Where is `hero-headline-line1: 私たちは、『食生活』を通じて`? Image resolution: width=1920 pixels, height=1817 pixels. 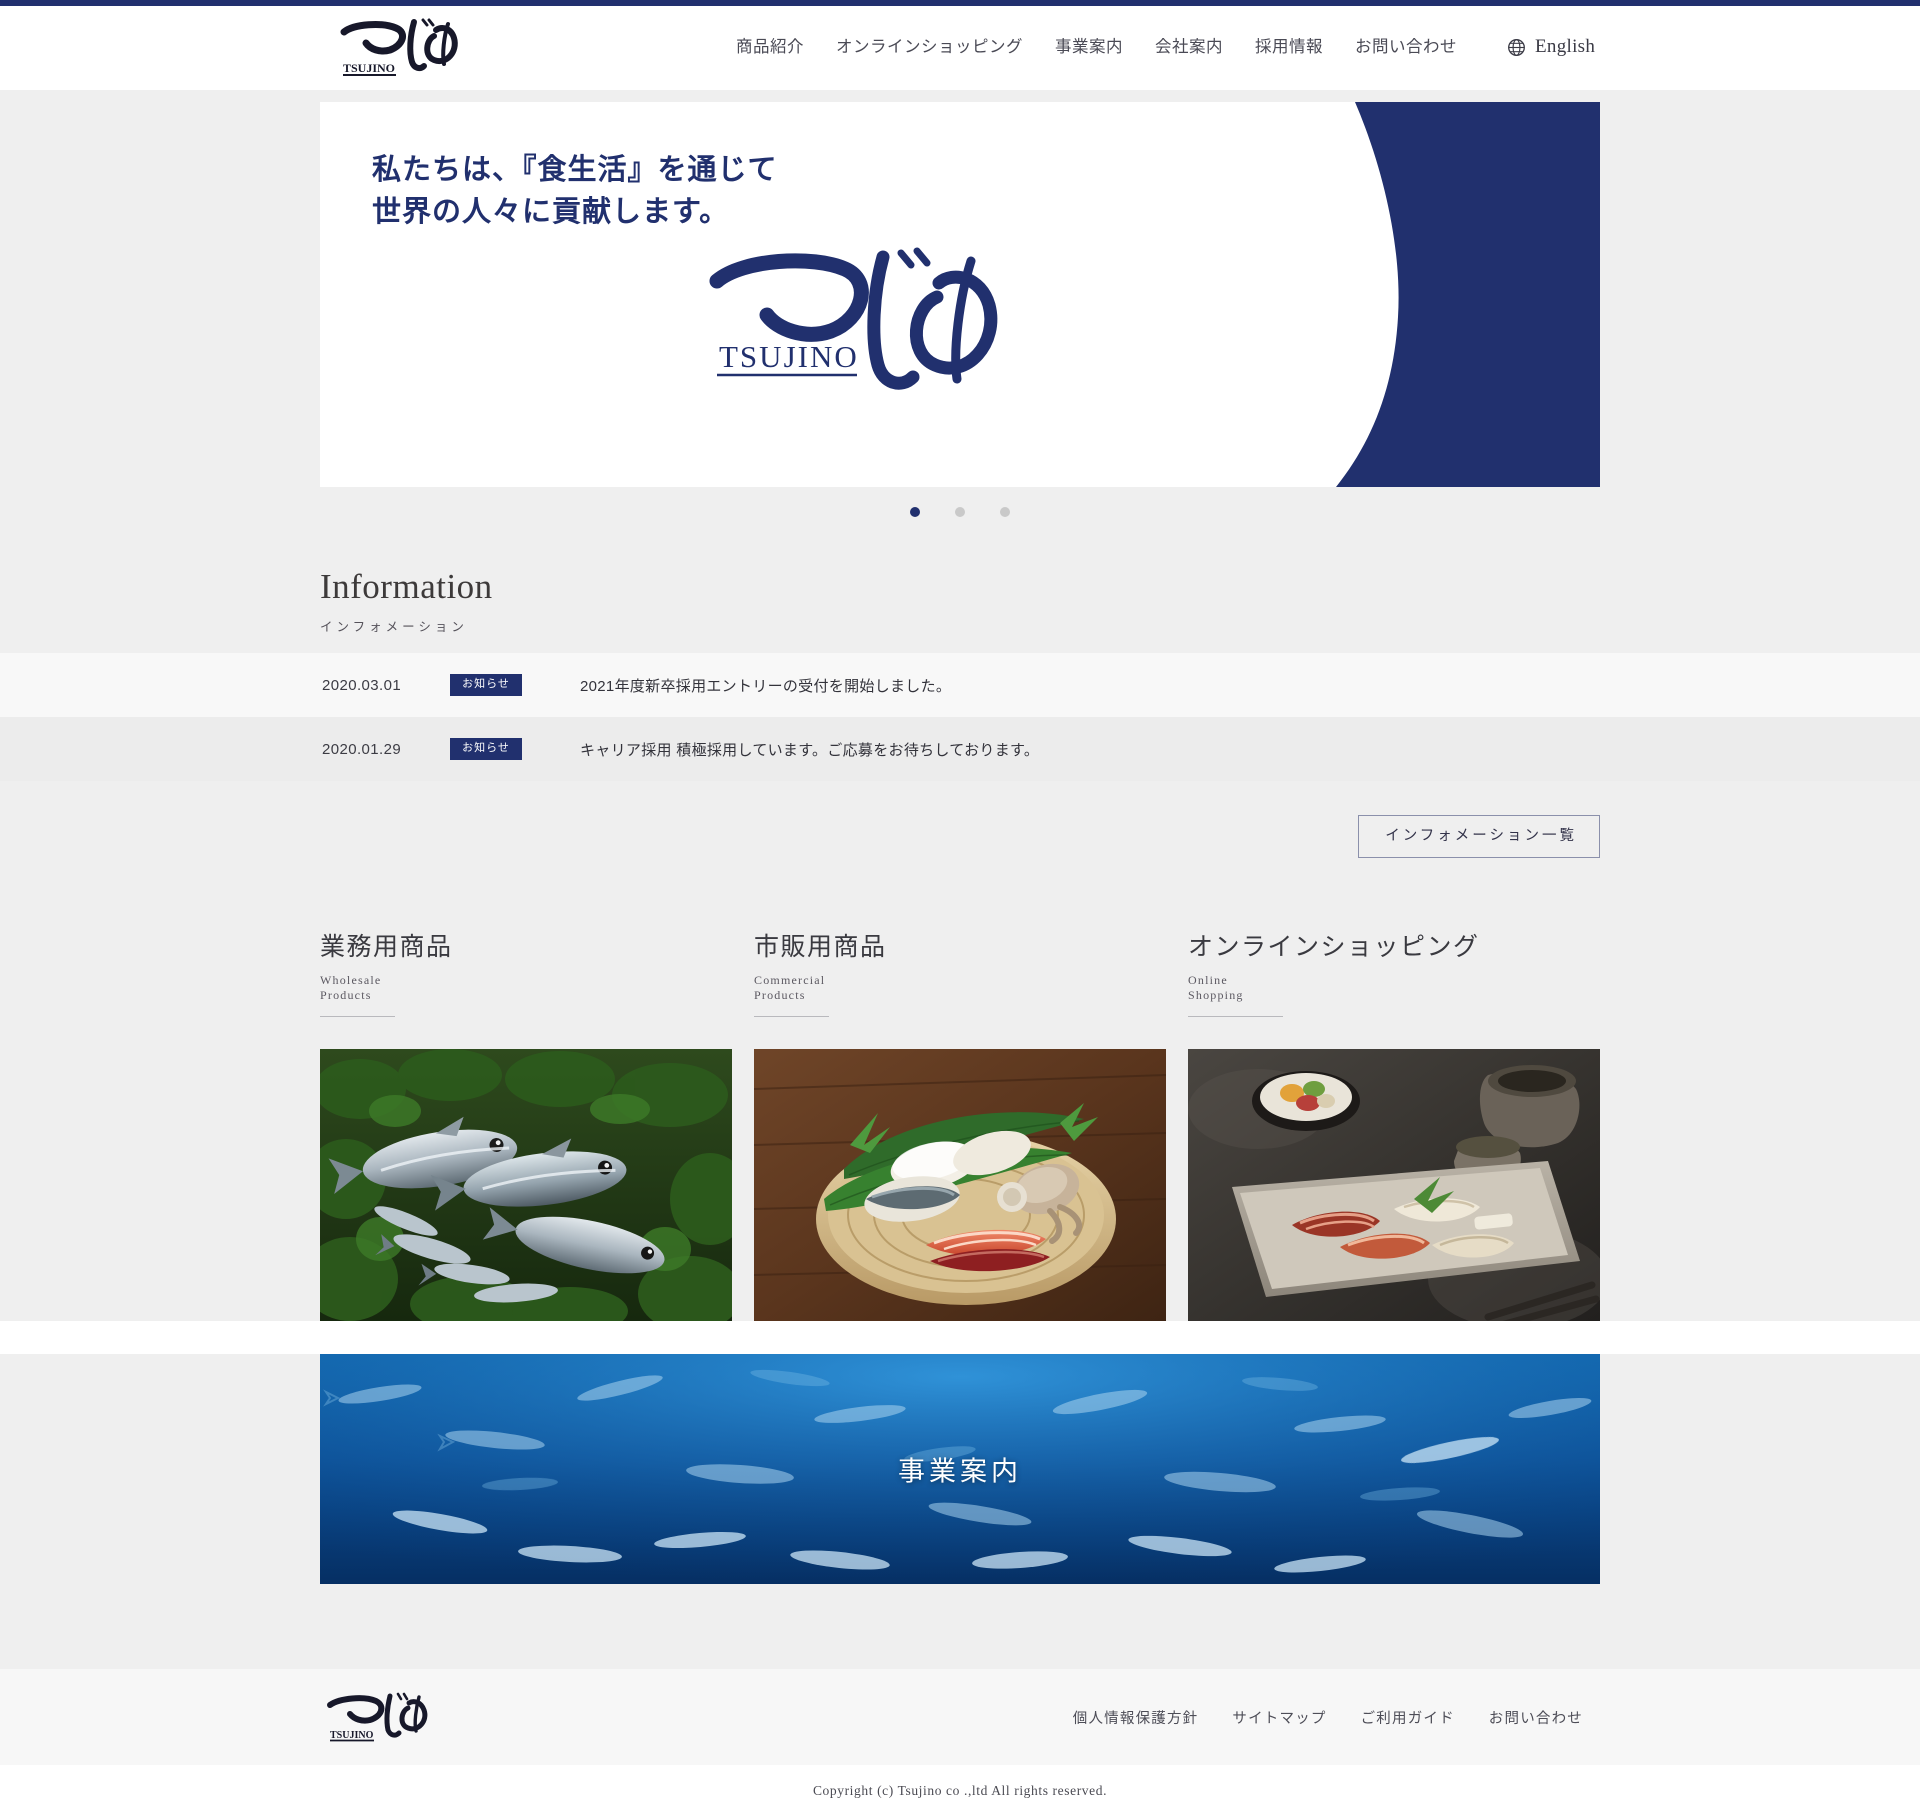
hero-headline-line1: 私たちは、『食生活』を通じて is located at coordinates (575, 170).